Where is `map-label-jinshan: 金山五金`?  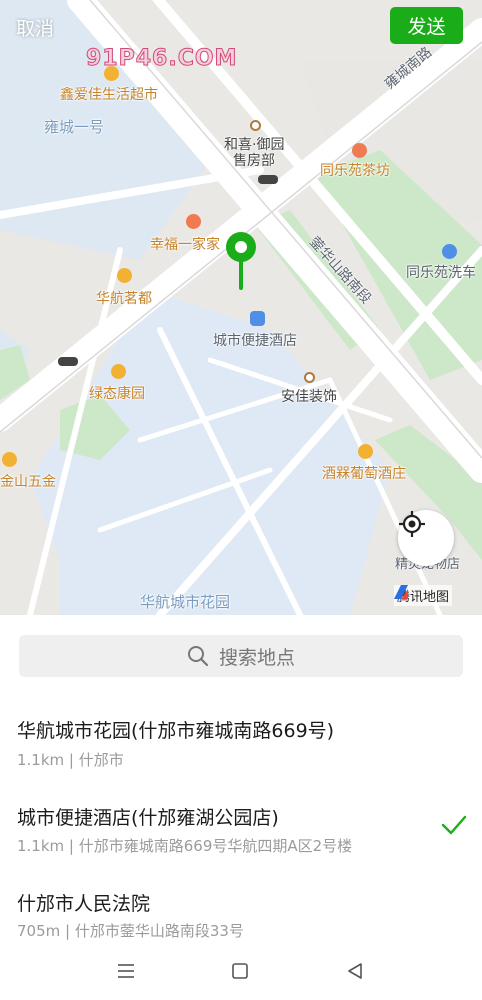 map-label-jinshan: 金山五金 is located at coordinates (28, 481).